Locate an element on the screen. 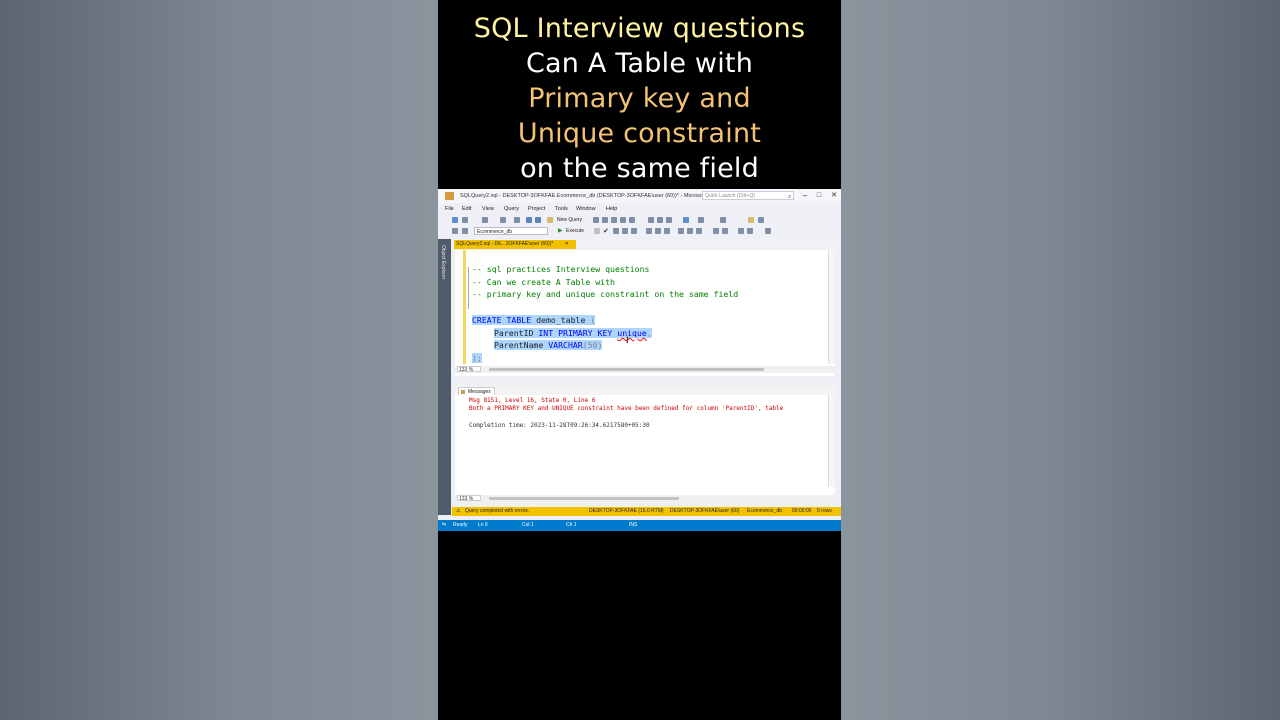 The image size is (1280, 720). messages-vertical-scrollbar is located at coordinates (831, 441).